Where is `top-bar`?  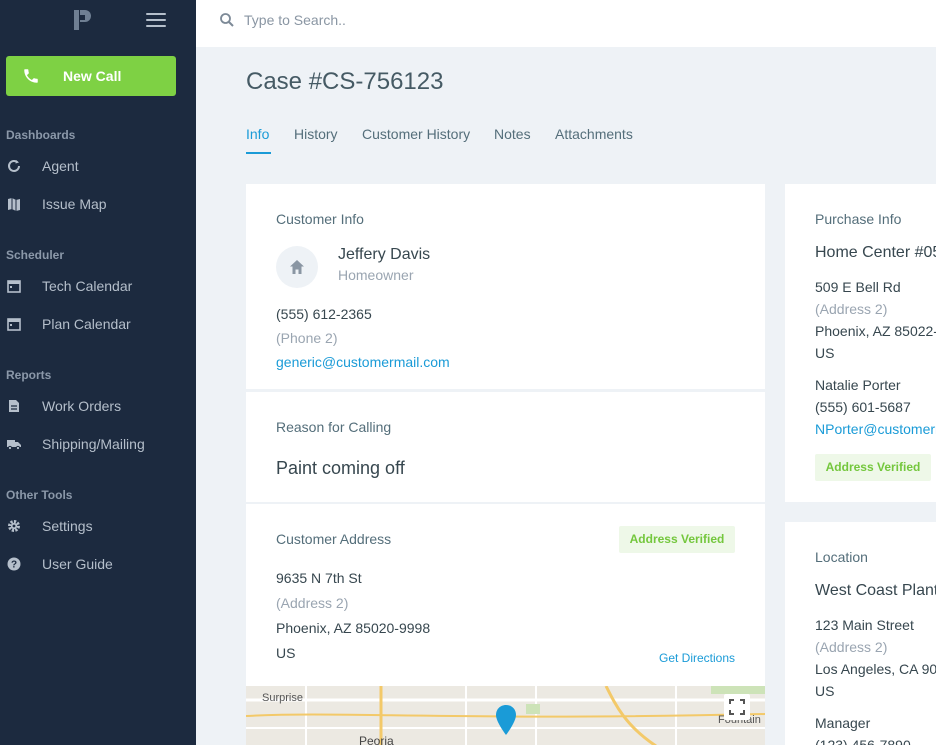 top-bar is located at coordinates (566, 23).